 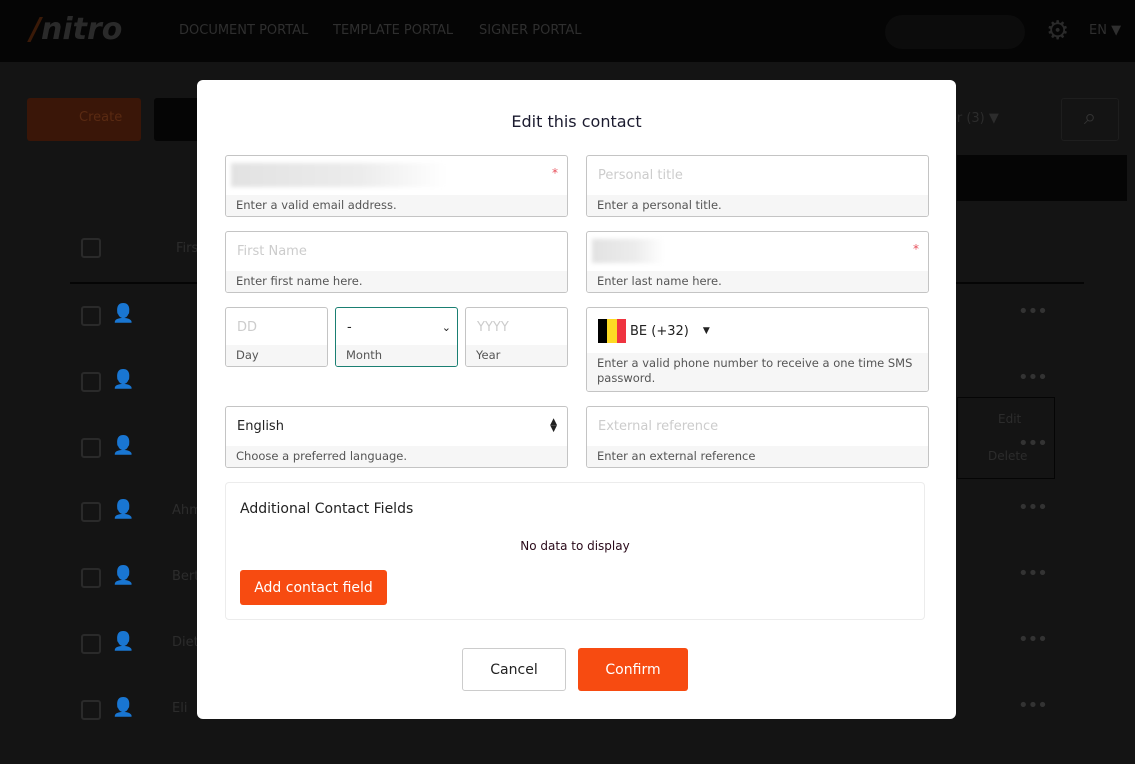 I want to click on language-select: English ▲ ▼ Choose a preferred language., so click(x=396, y=437).